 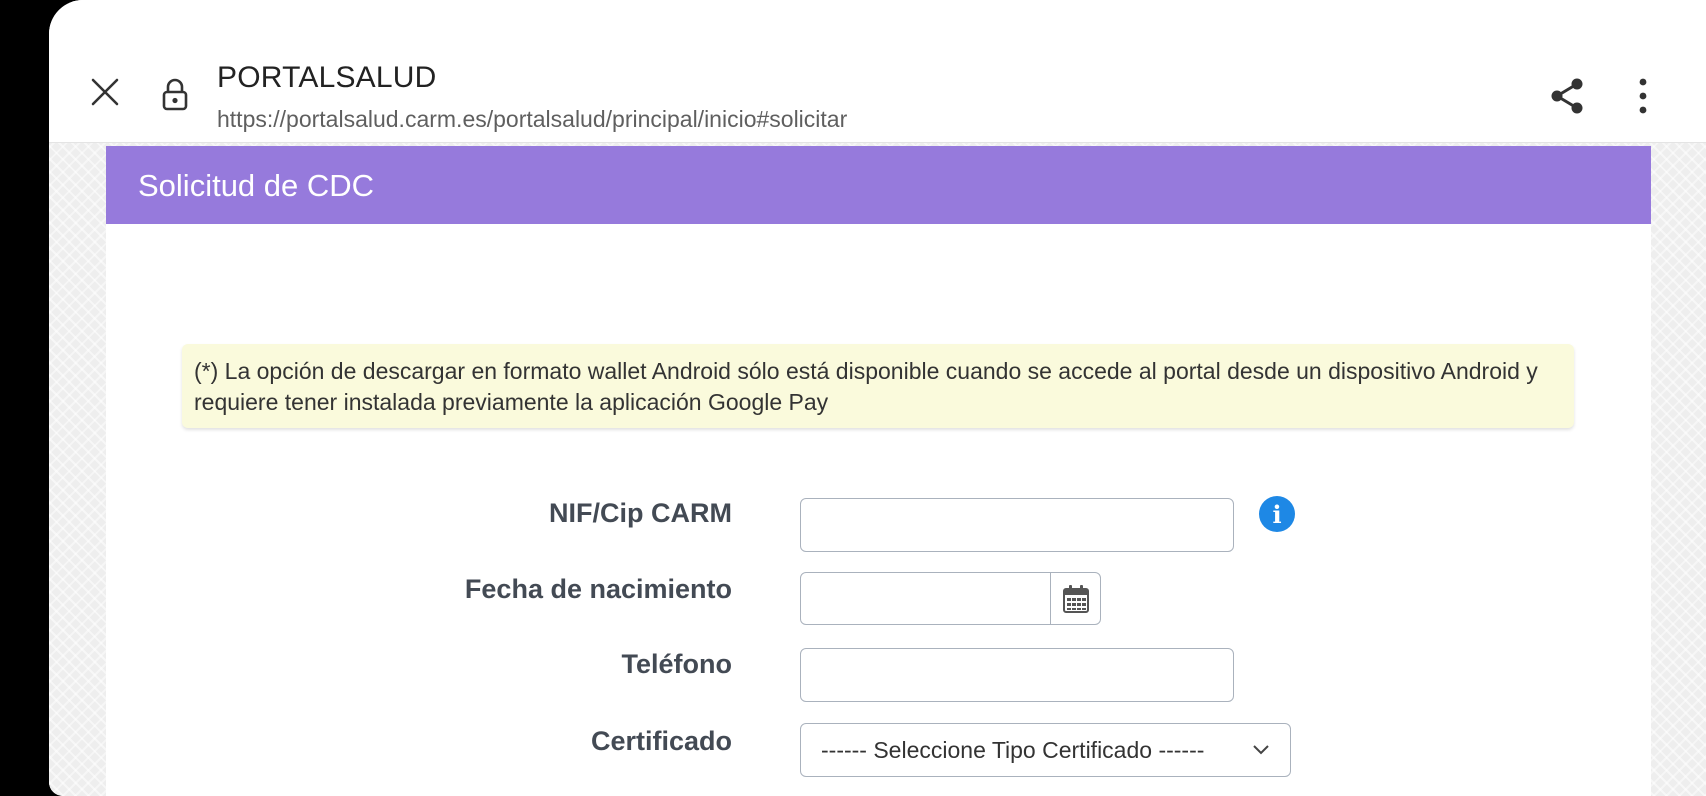 What do you see at coordinates (1567, 96) in the screenshot?
I see `share-icon` at bounding box center [1567, 96].